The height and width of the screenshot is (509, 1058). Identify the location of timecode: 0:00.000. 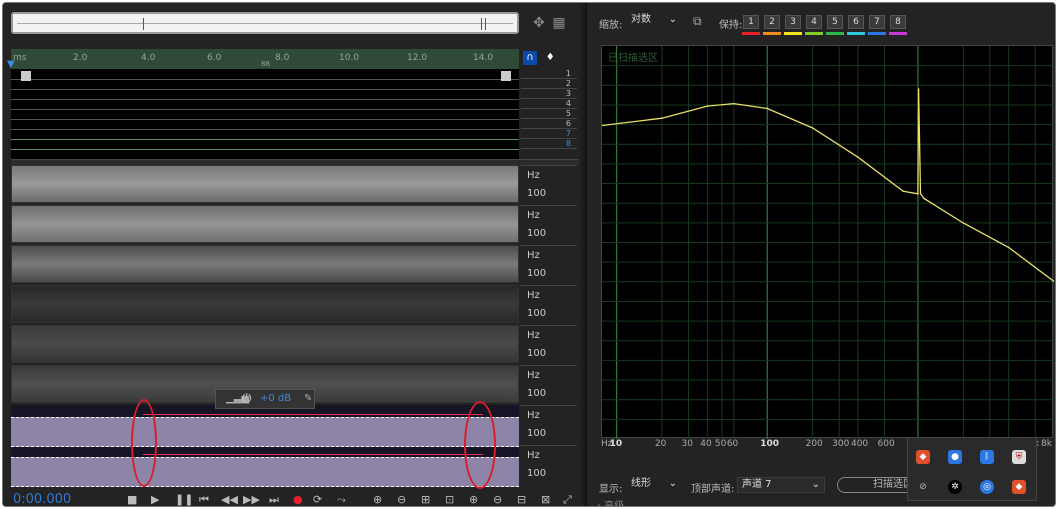
(42, 499).